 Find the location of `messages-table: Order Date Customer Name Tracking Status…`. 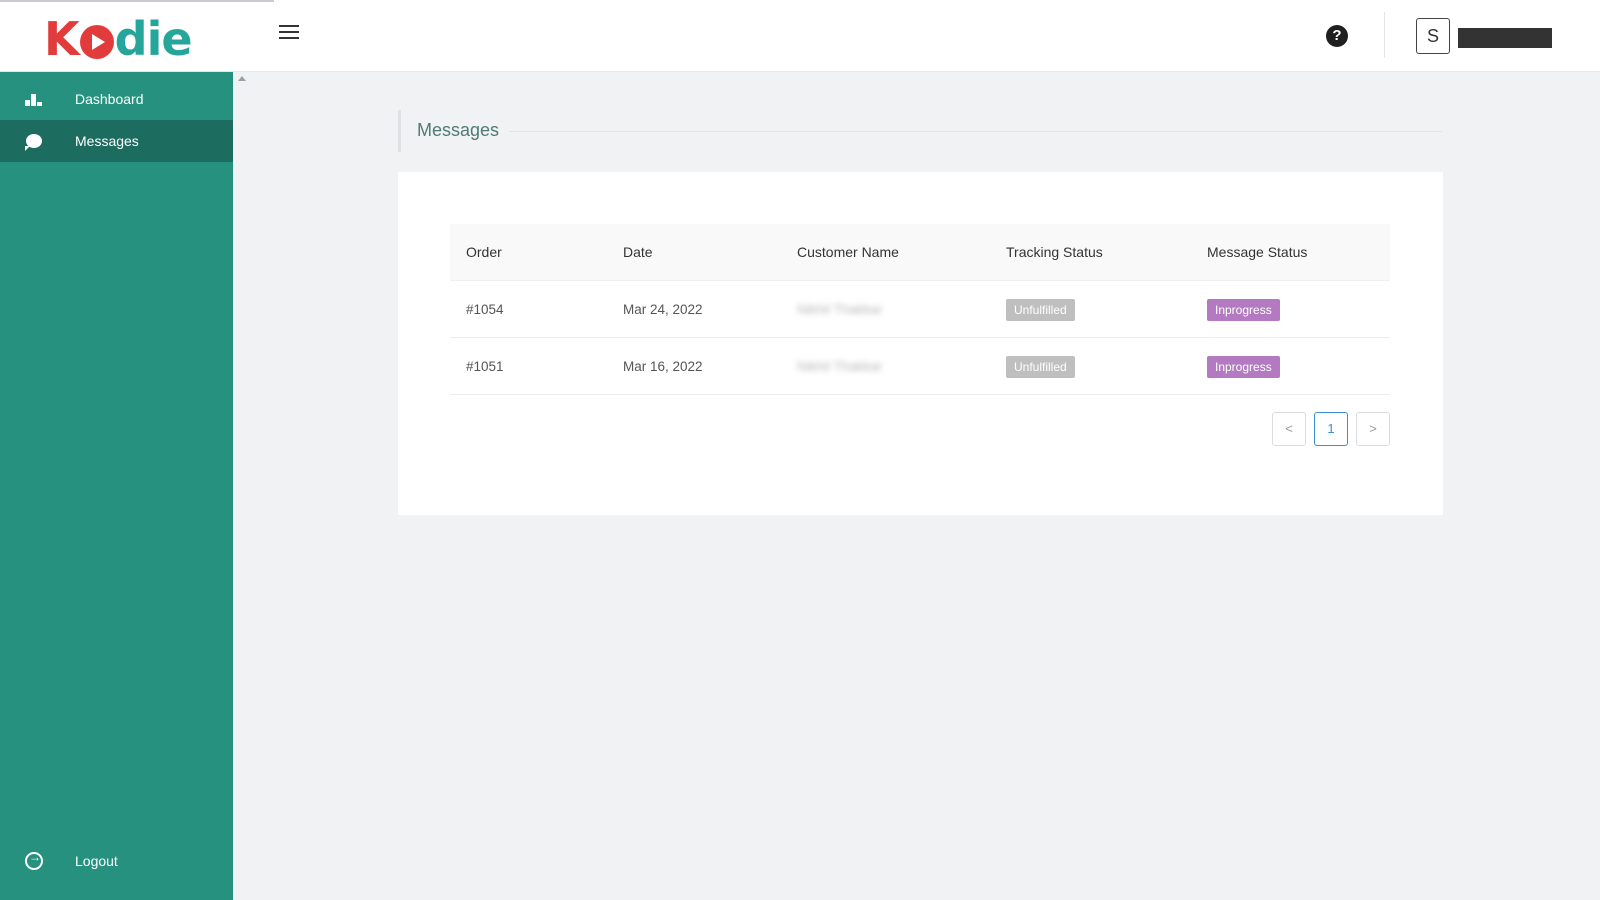

messages-table: Order Date Customer Name Tracking Status… is located at coordinates (920, 309).